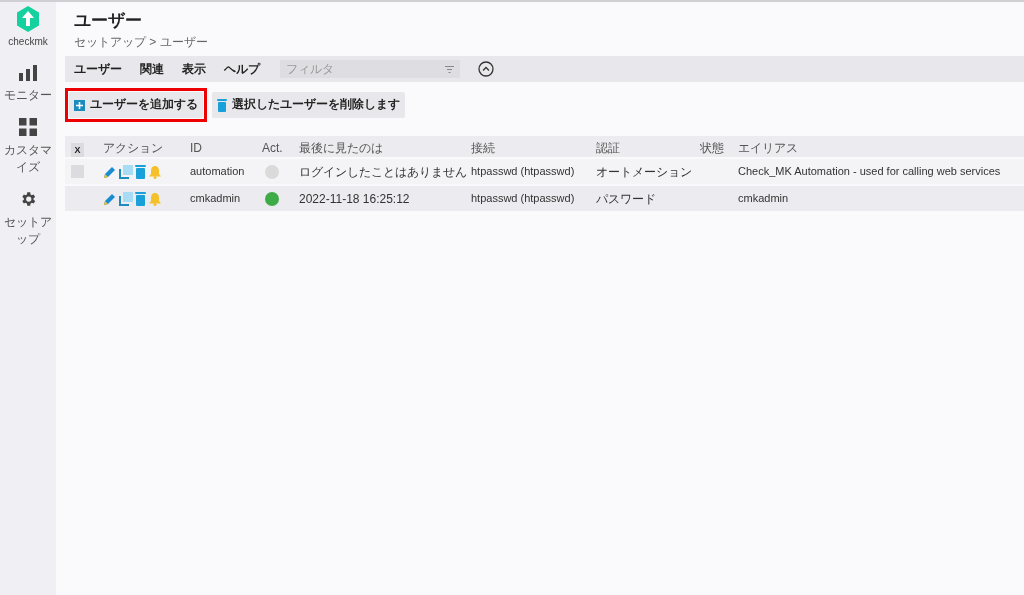  What do you see at coordinates (28, 73) in the screenshot?
I see `bar-chart-icon` at bounding box center [28, 73].